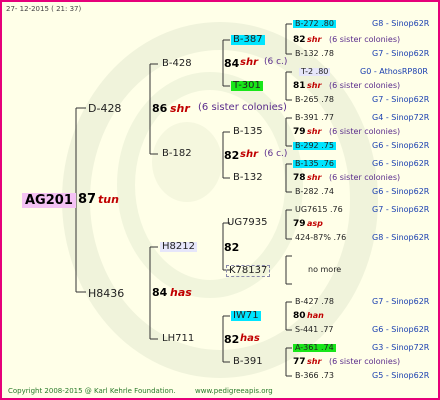 The height and width of the screenshot is (400, 440). I want to click on gen4-t2-pedigree: G0 - AthosRP80R, so click(394, 72).